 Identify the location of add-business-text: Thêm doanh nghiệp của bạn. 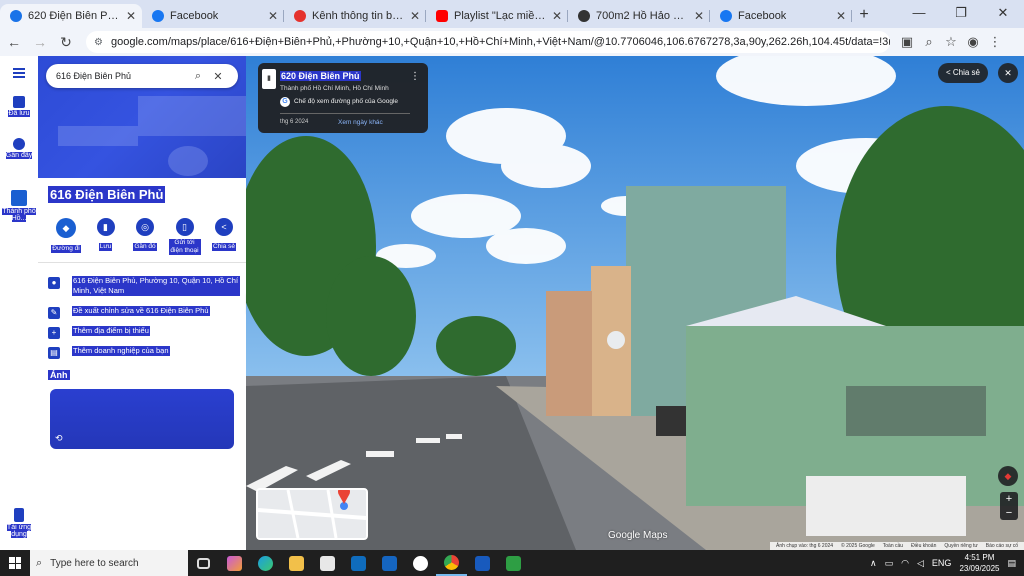
(121, 351).